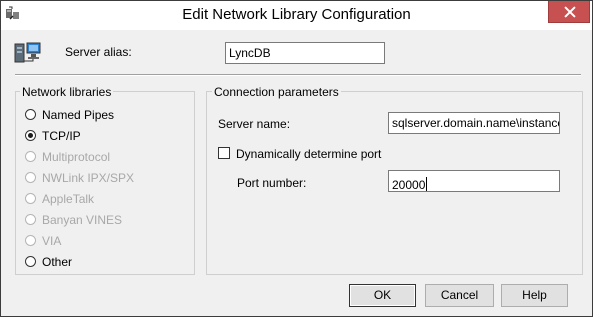 The width and height of the screenshot is (593, 317). Describe the element at coordinates (298, 75) in the screenshot. I see `separator` at that location.